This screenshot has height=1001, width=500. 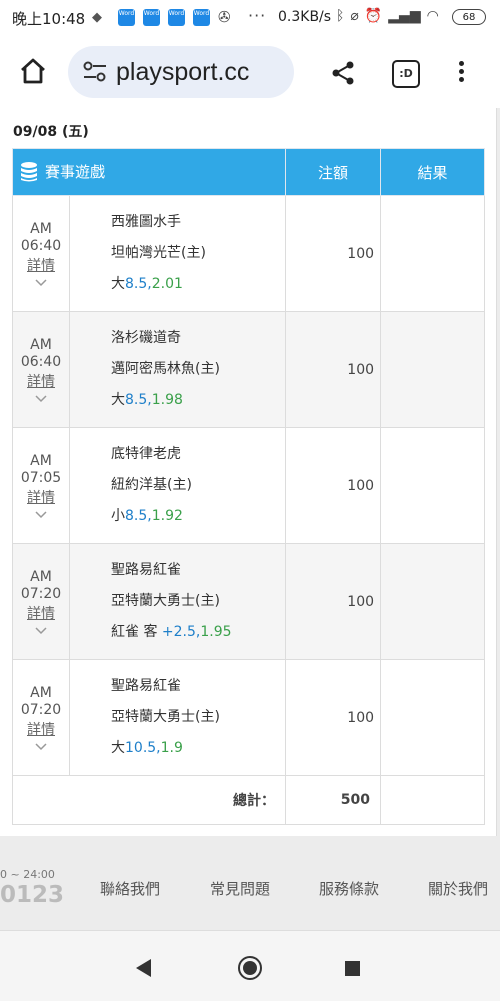 I want to click on time-value: 07:05, so click(x=41, y=477).